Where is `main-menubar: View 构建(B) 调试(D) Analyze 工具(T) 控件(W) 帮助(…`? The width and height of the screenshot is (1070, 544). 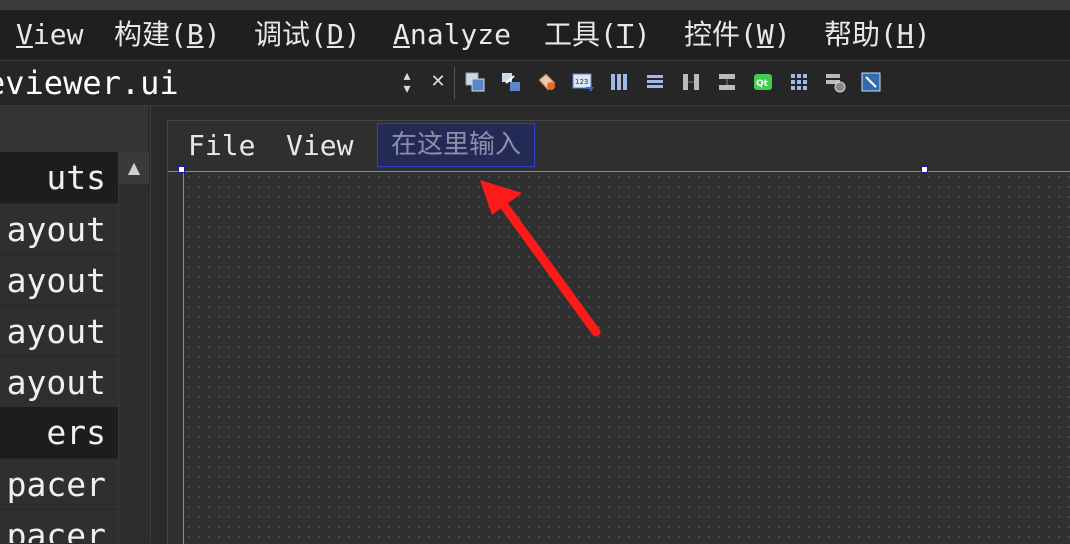
main-menubar: View 构建(B) 调试(D) Analyze 工具(T) 控件(W) 帮助(… is located at coordinates (535, 35).